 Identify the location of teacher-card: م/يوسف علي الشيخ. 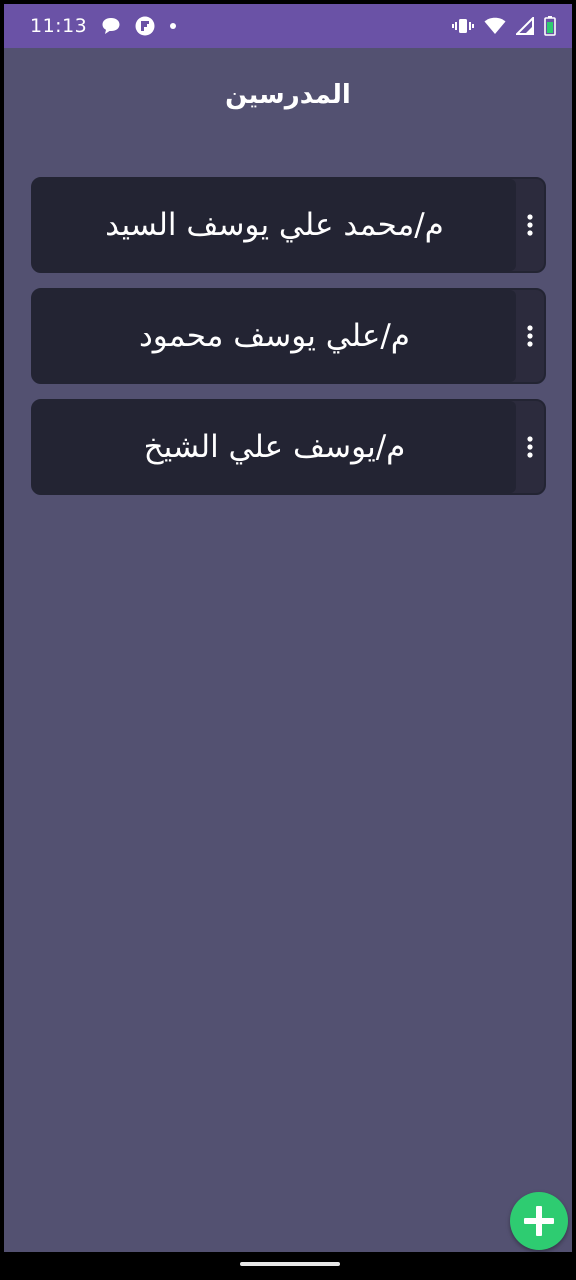
(288, 447).